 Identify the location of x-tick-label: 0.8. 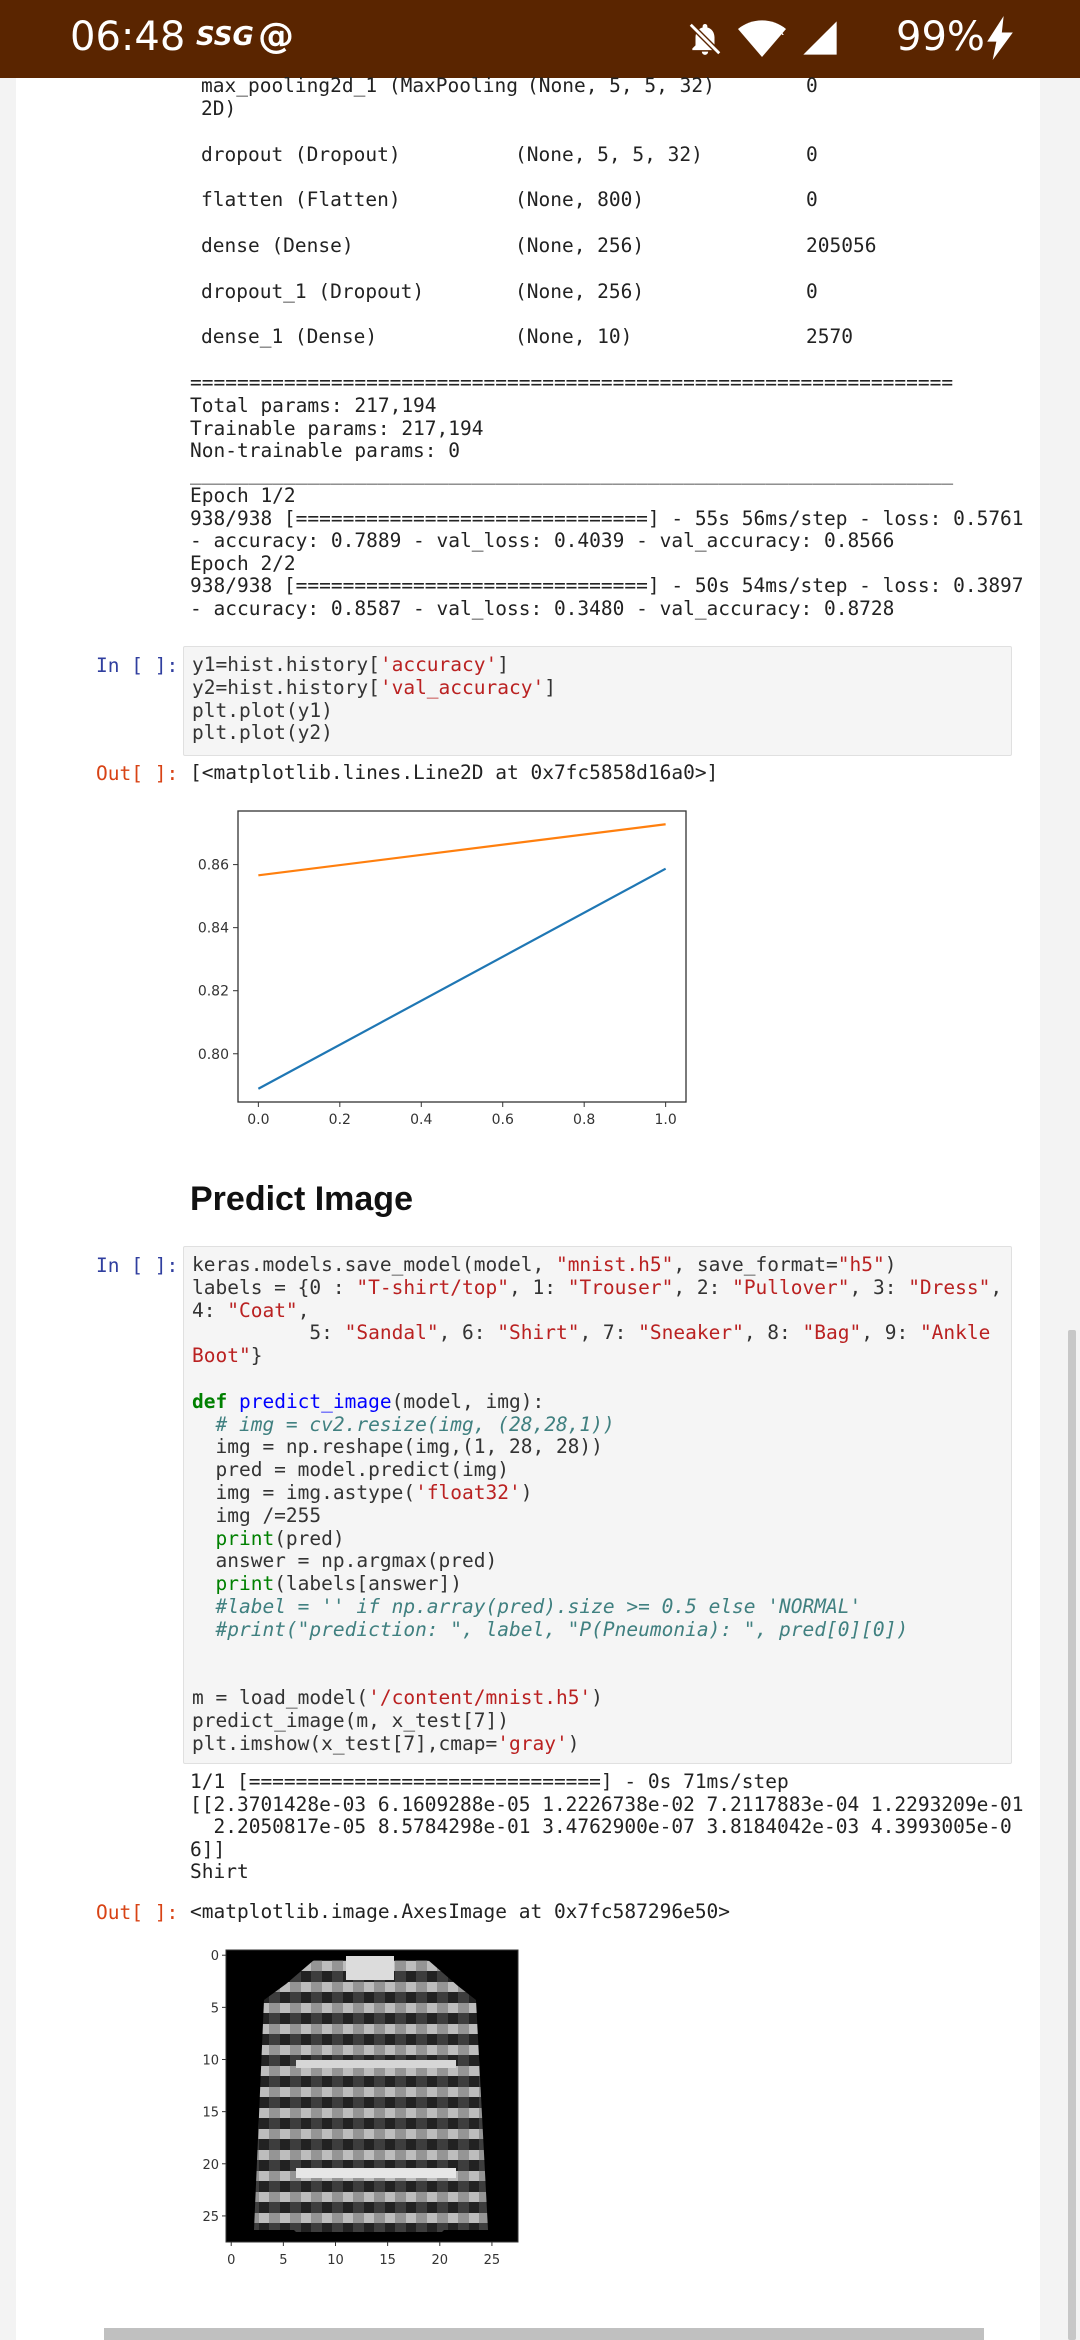
(584, 1120).